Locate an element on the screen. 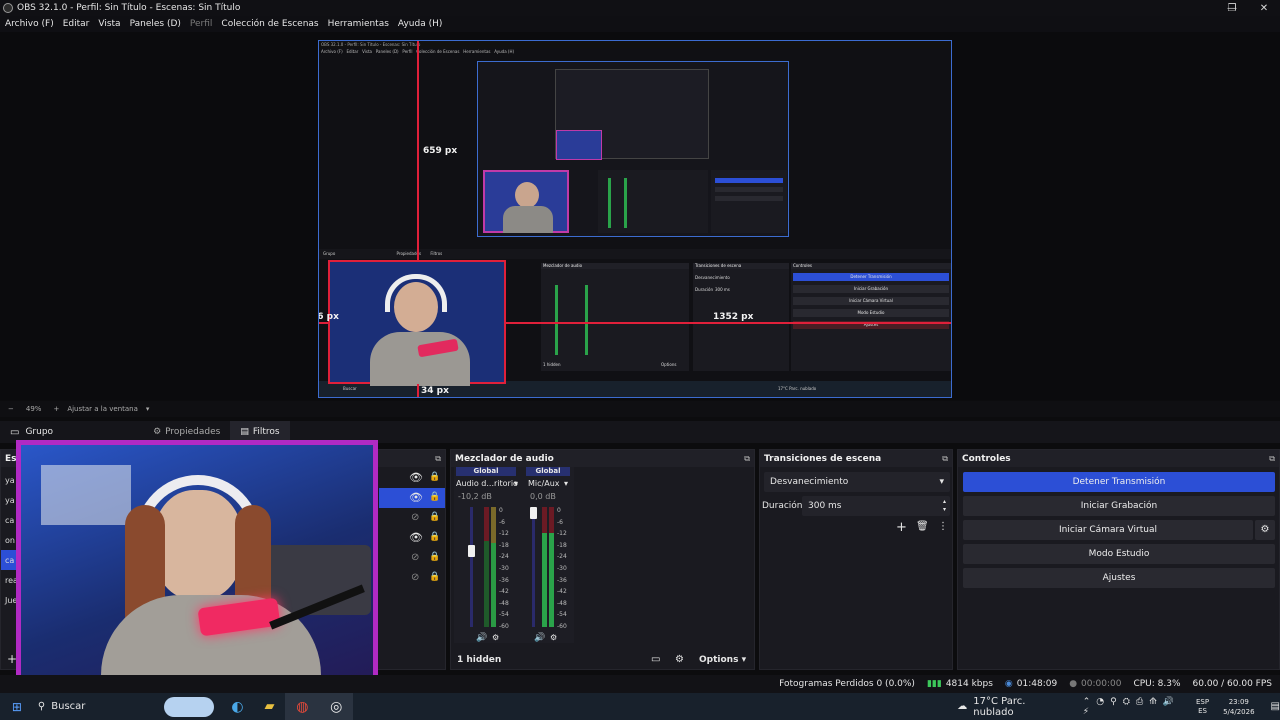 The height and width of the screenshot is (720, 1280). notification-icon: ▤ is located at coordinates (1275, 706).